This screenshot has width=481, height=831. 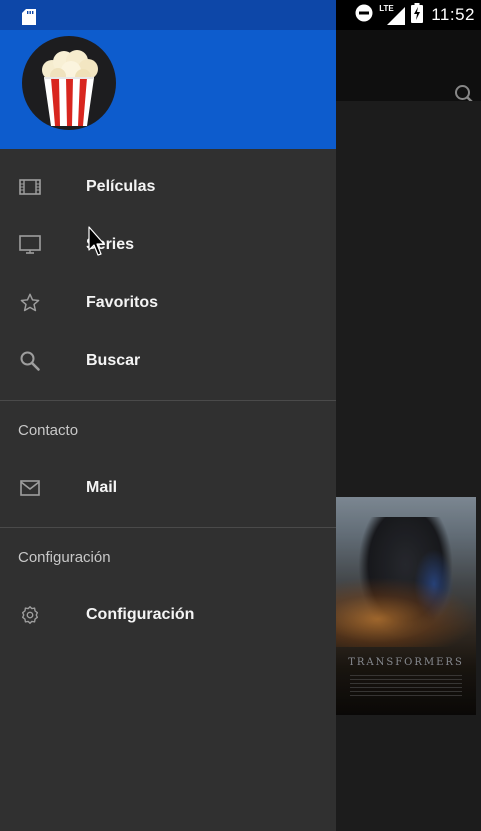 I want to click on nav-item-mail: Mail, so click(x=168, y=488).